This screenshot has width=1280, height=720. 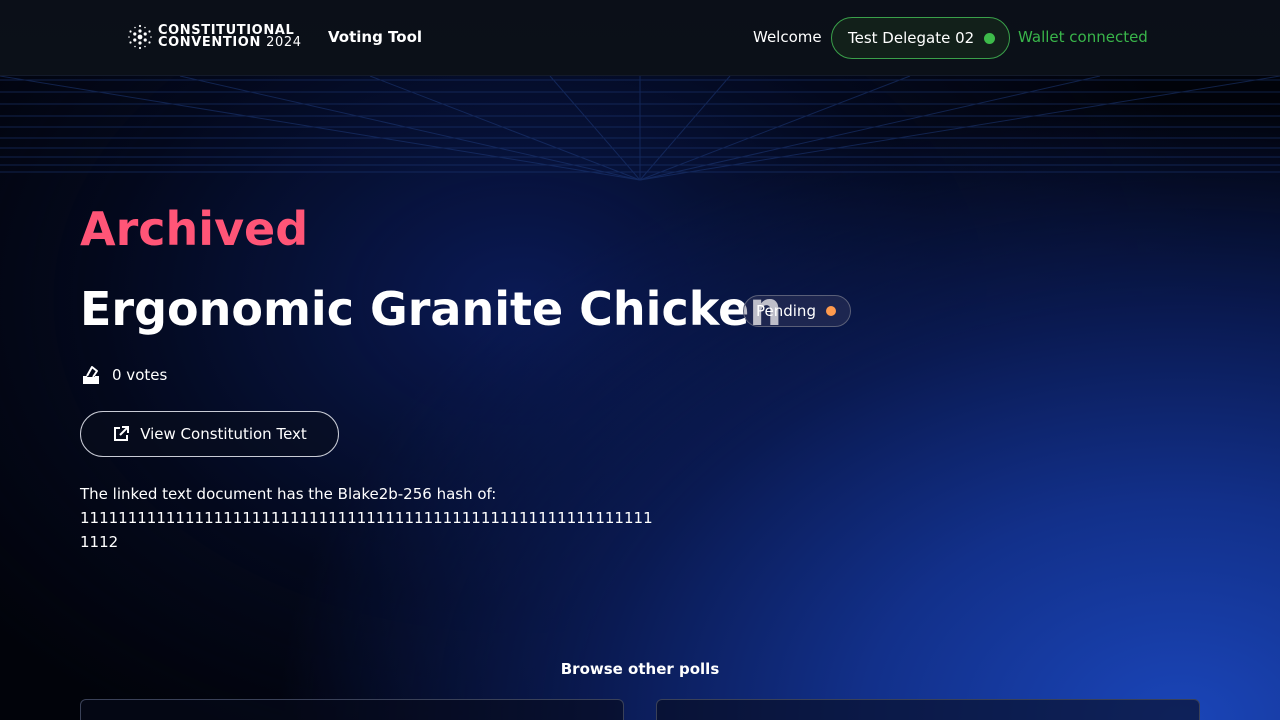 What do you see at coordinates (91, 375) in the screenshot?
I see `ballot-box-icon` at bounding box center [91, 375].